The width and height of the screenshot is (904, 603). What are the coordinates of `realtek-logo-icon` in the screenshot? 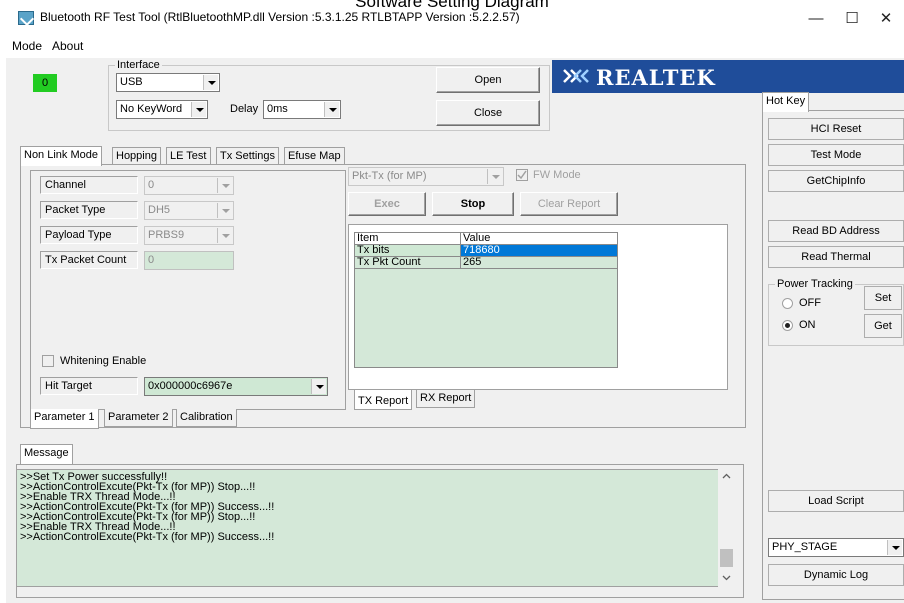 It's located at (576, 76).